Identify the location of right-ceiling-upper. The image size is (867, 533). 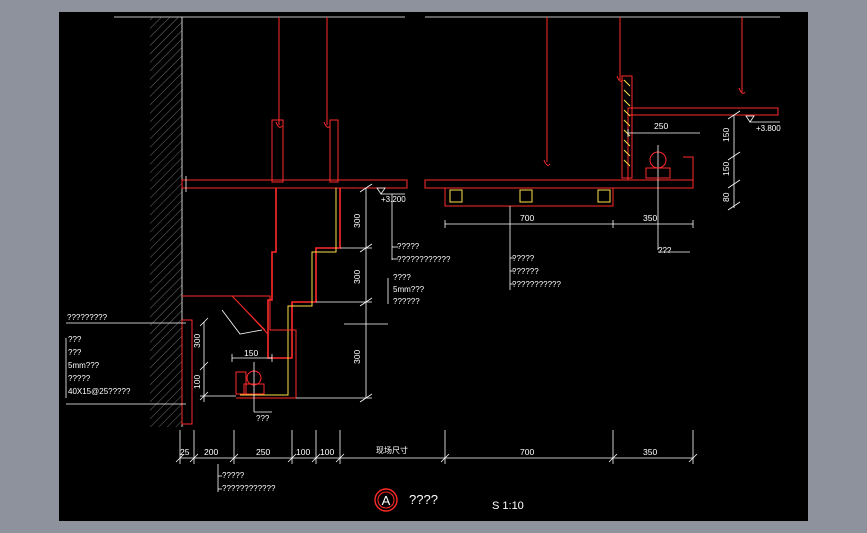
(703, 143).